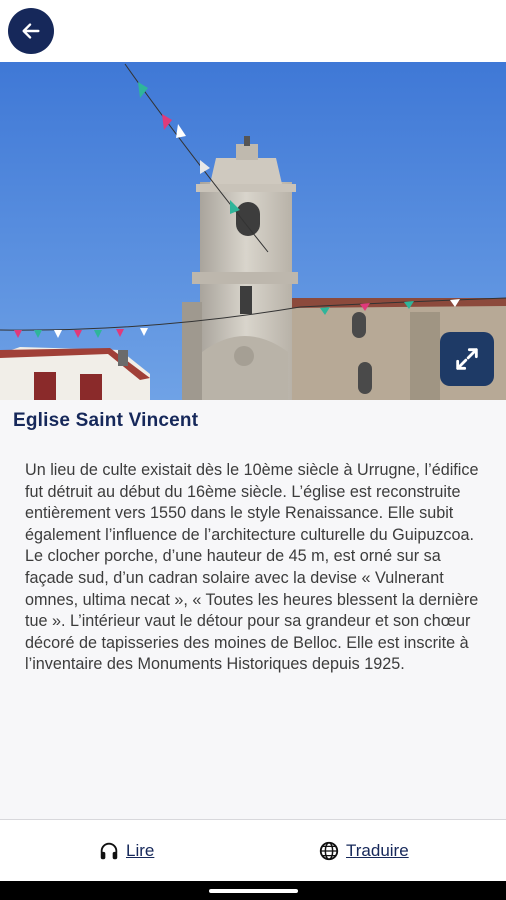  What do you see at coordinates (329, 851) in the screenshot?
I see `globe-icon` at bounding box center [329, 851].